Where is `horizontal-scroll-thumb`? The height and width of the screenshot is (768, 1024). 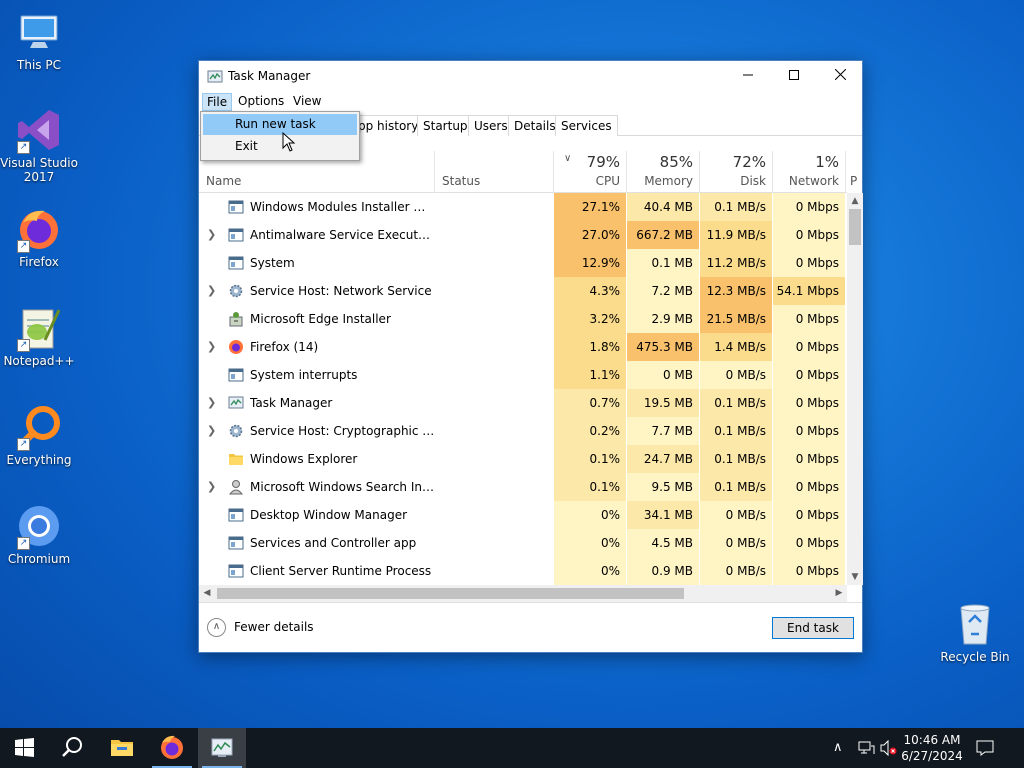
horizontal-scroll-thumb is located at coordinates (450, 593).